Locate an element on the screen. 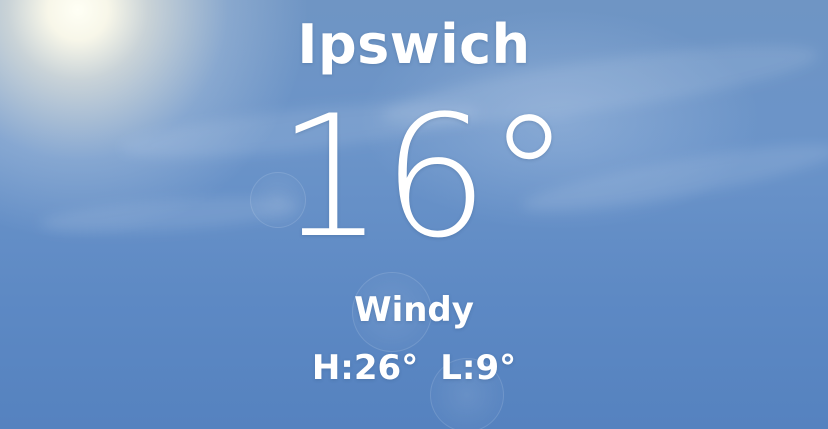  high-low-temperatures: H:26° L:9° is located at coordinates (414, 368).